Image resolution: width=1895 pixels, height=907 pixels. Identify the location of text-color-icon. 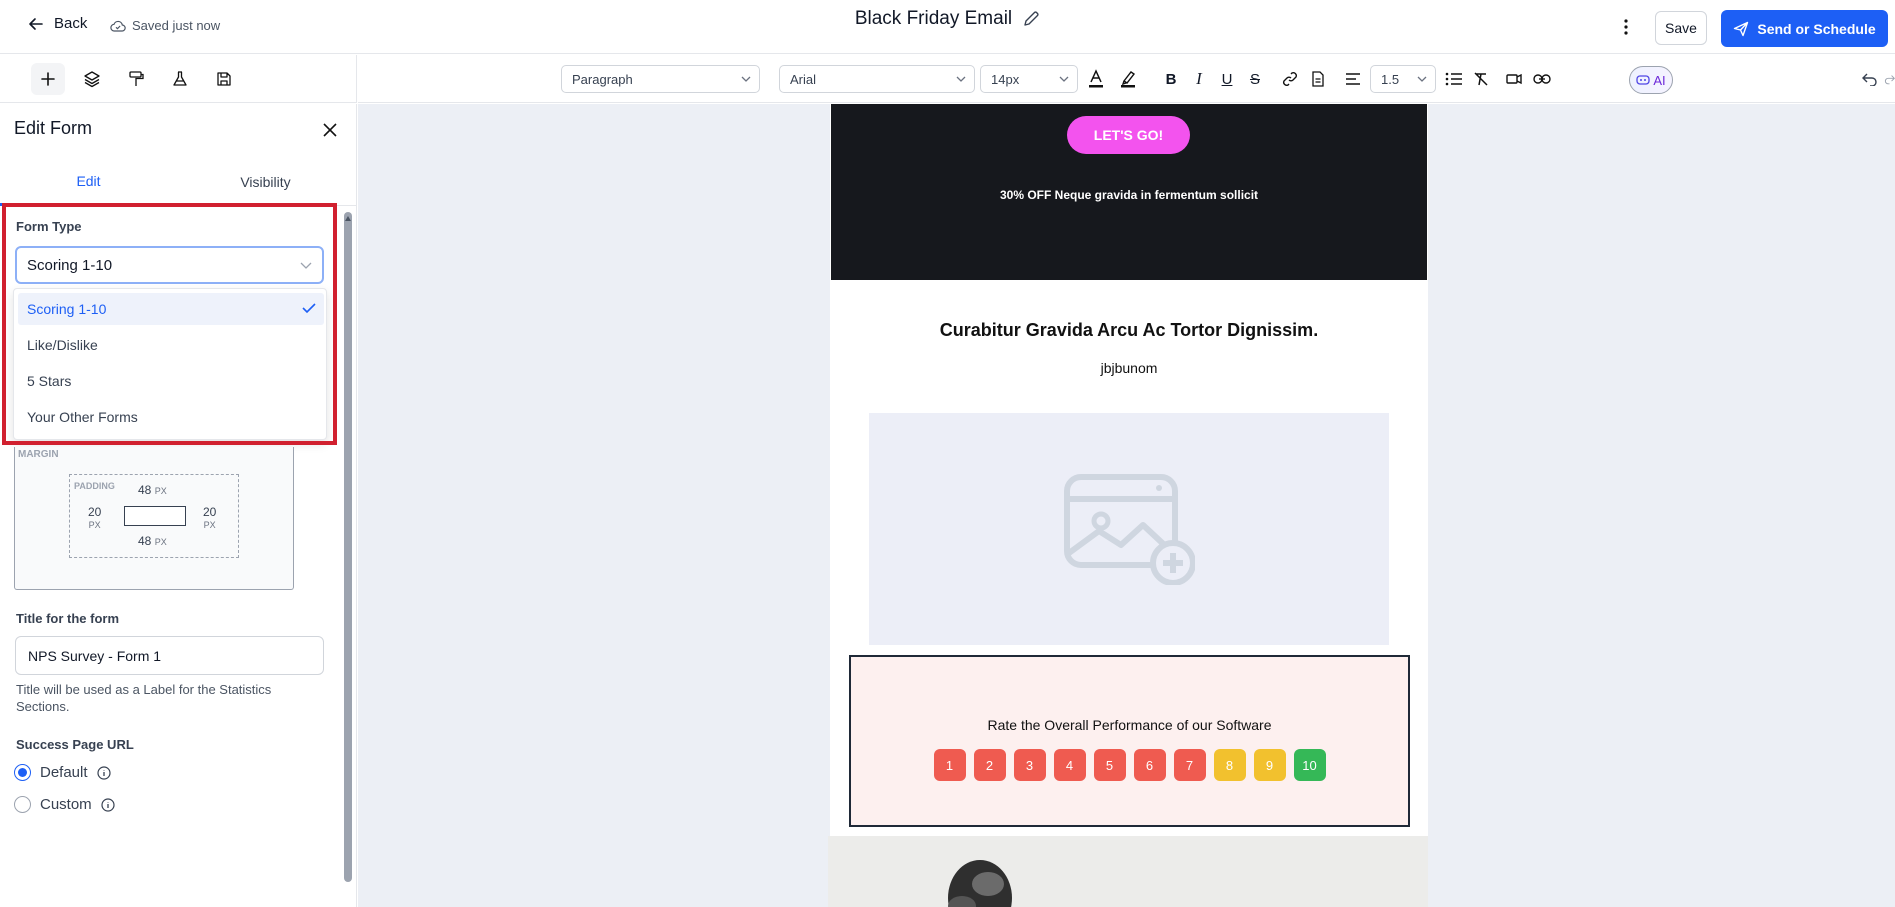
(1096, 78).